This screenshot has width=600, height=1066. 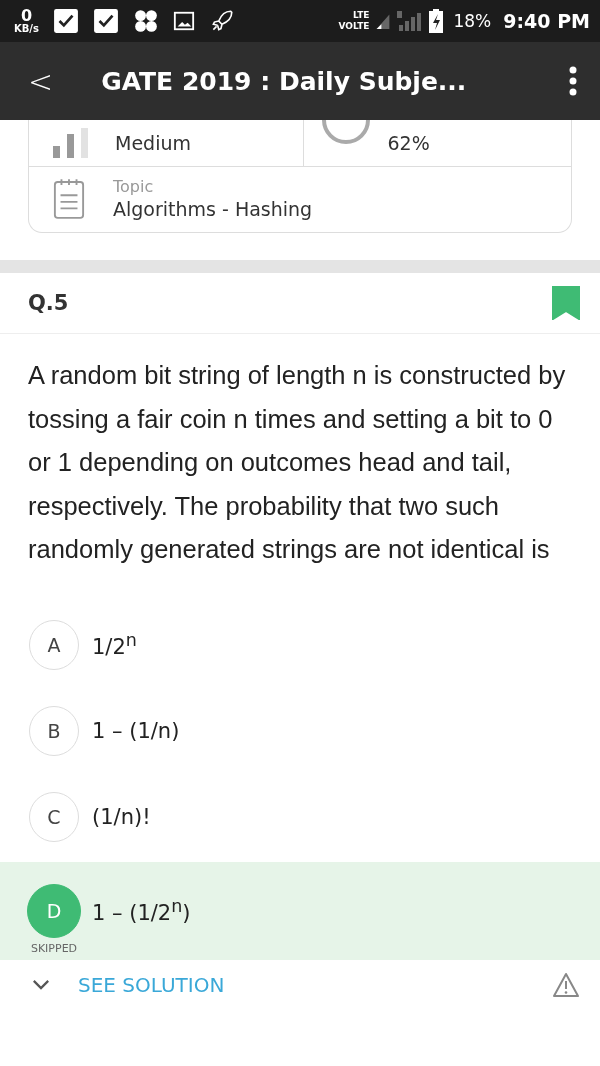 I want to click on back-button: <, so click(x=41, y=81).